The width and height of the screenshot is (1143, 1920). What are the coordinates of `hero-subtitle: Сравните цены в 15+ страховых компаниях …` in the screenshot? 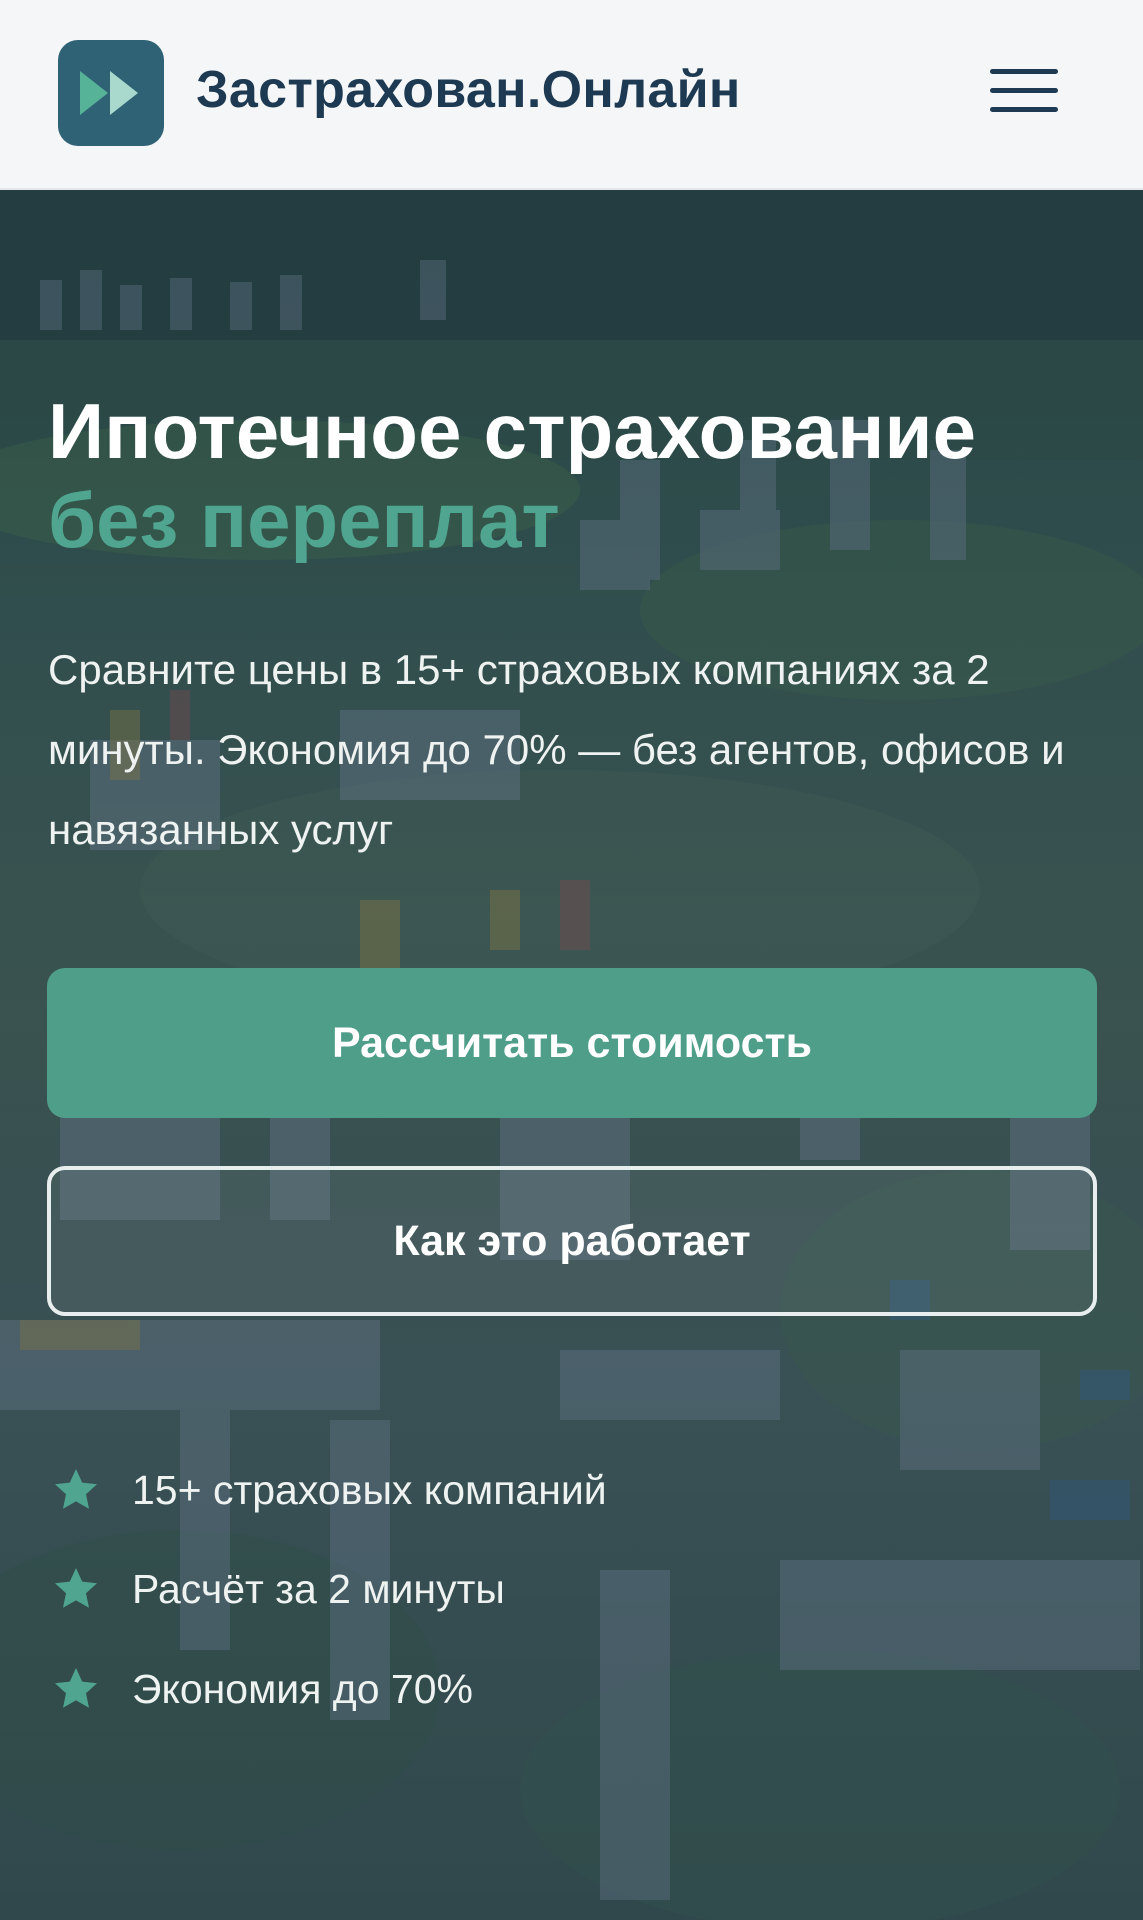 It's located at (556, 749).